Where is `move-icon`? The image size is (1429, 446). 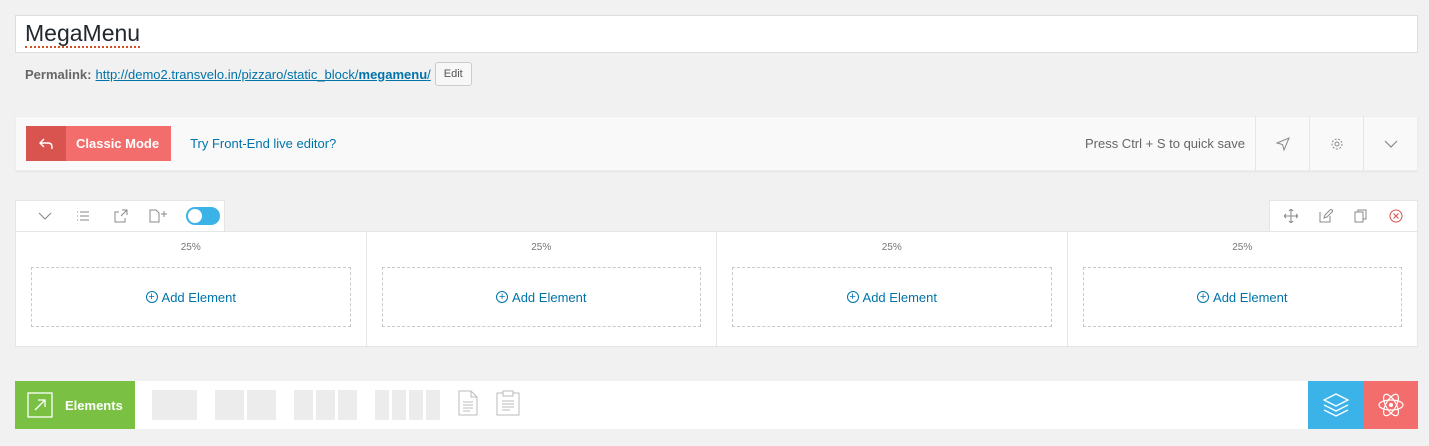 move-icon is located at coordinates (1291, 216).